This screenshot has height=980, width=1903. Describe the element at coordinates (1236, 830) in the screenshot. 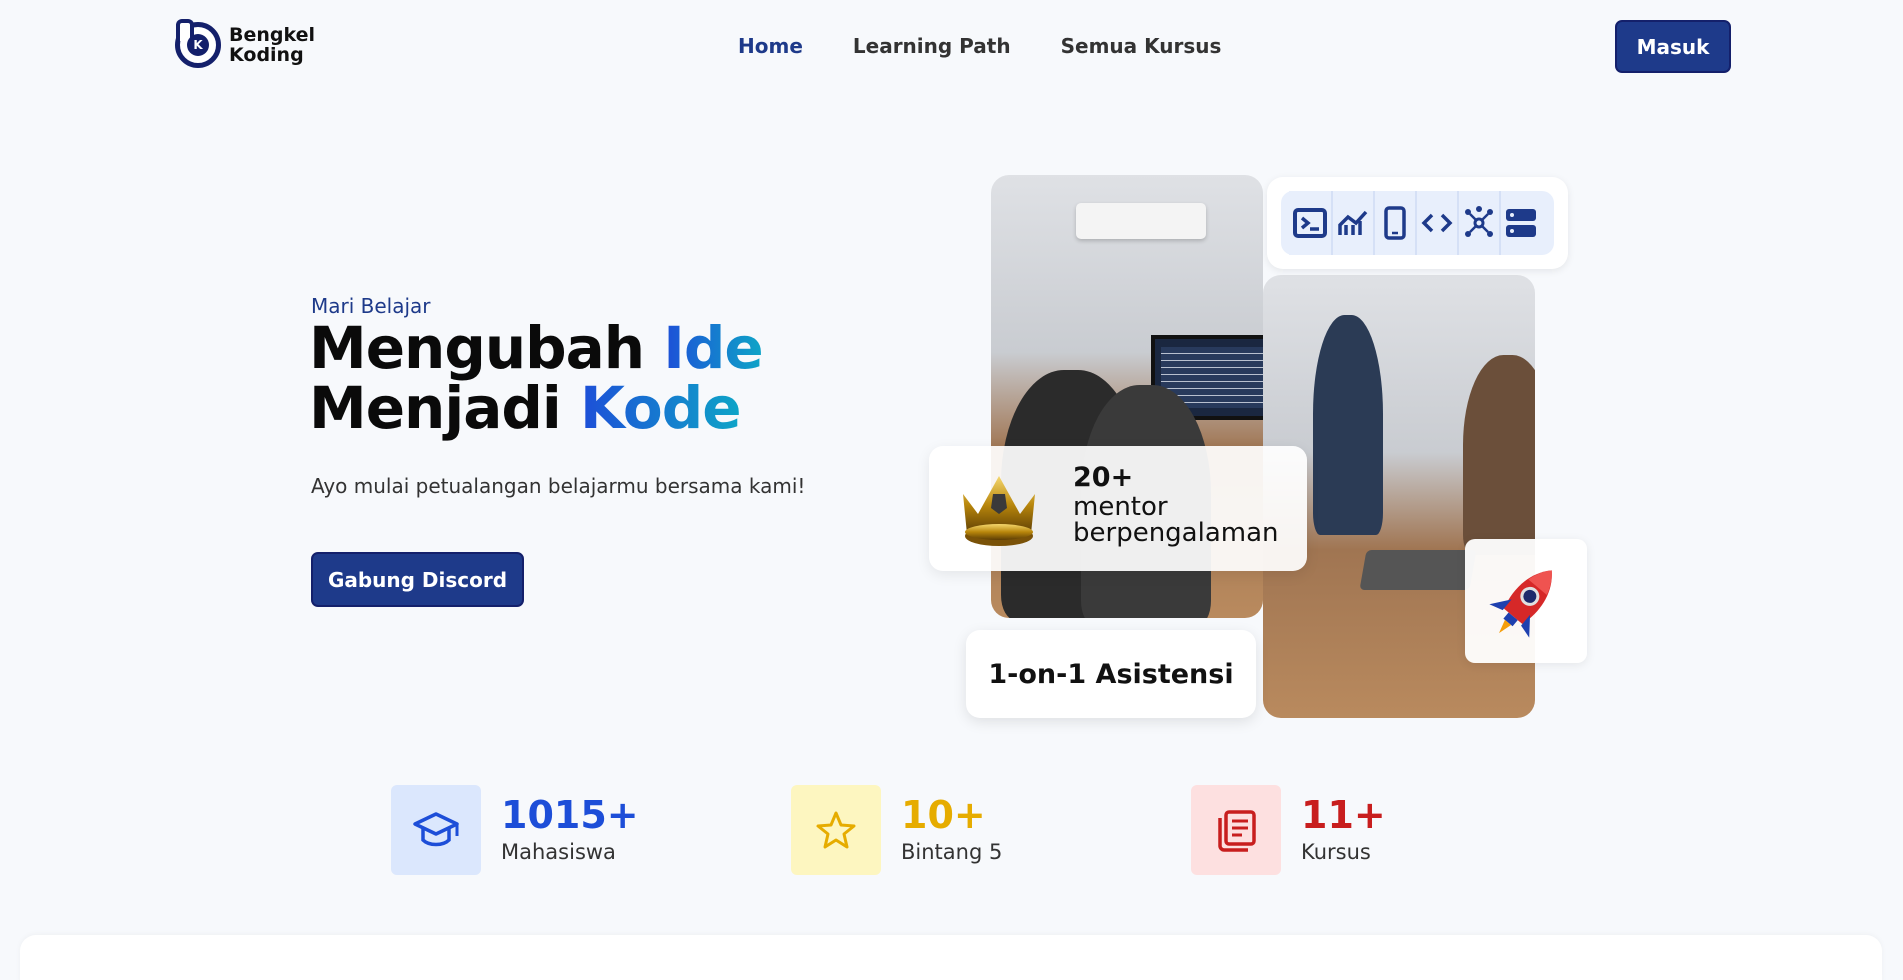

I see `book-icon` at that location.